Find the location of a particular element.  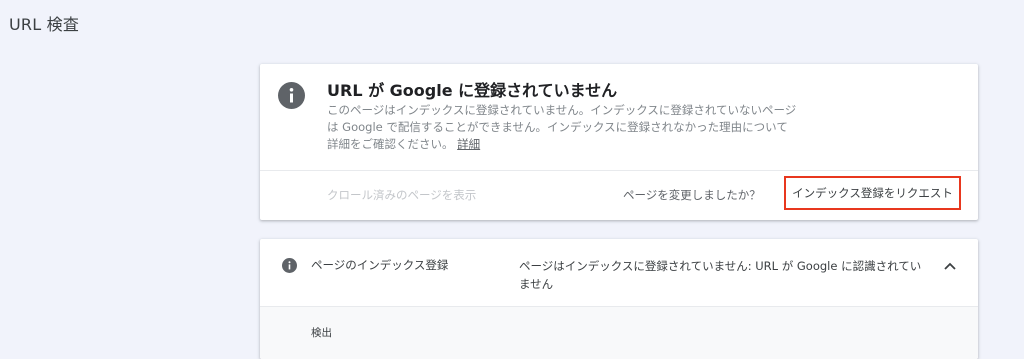

details-link: 詳細 is located at coordinates (468, 144).